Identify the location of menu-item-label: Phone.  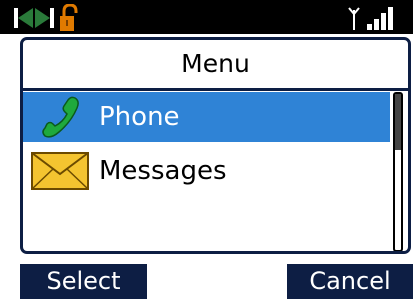
(139, 117).